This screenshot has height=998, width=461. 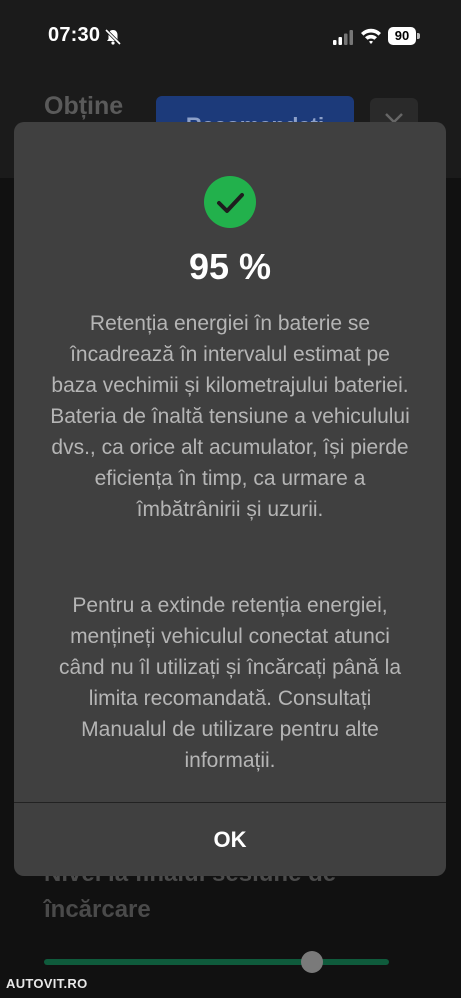 I want to click on status-bar: 07:30 90, so click(x=230, y=35).